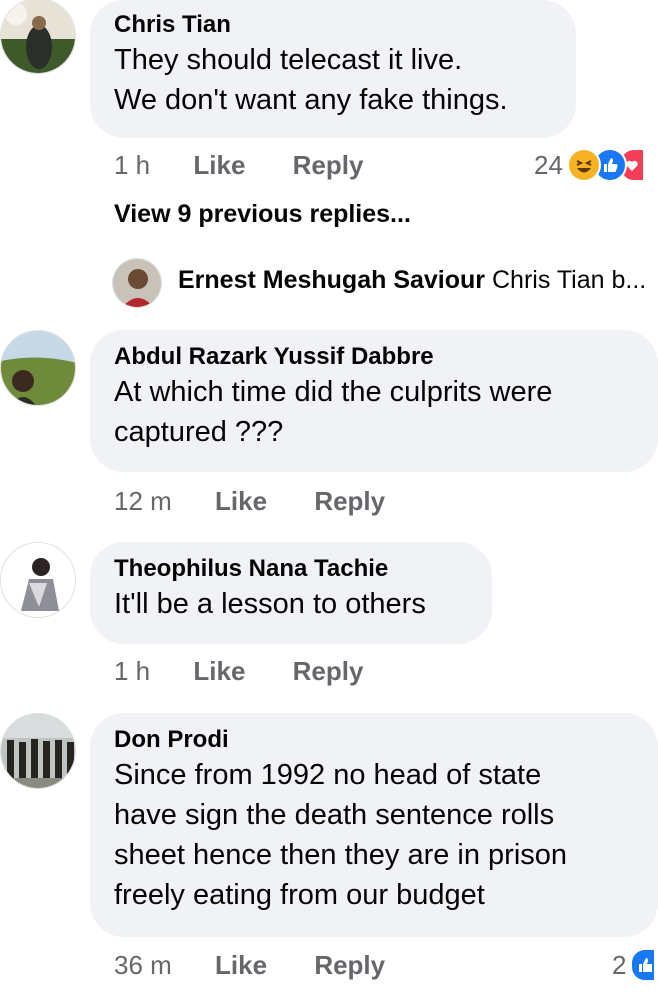 This screenshot has width=658, height=1000. I want to click on comment-timestamp: 36 m, so click(143, 965).